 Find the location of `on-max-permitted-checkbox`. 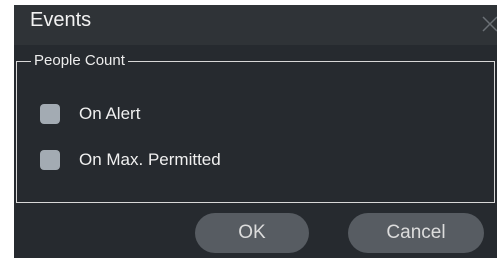

on-max-permitted-checkbox is located at coordinates (50, 160).